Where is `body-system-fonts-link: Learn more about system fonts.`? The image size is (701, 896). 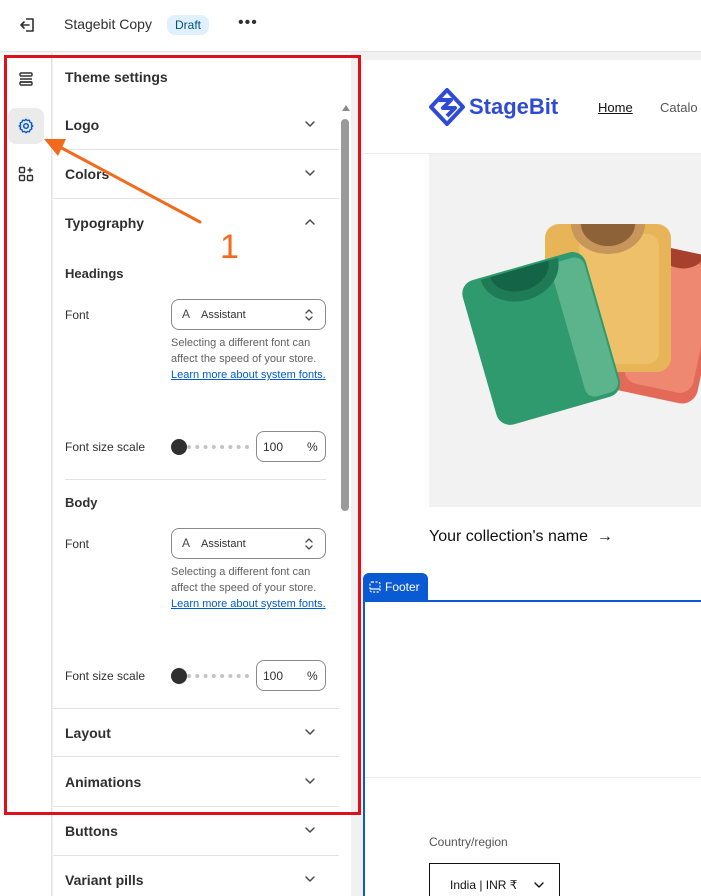 body-system-fonts-link: Learn more about system fonts. is located at coordinates (248, 604).